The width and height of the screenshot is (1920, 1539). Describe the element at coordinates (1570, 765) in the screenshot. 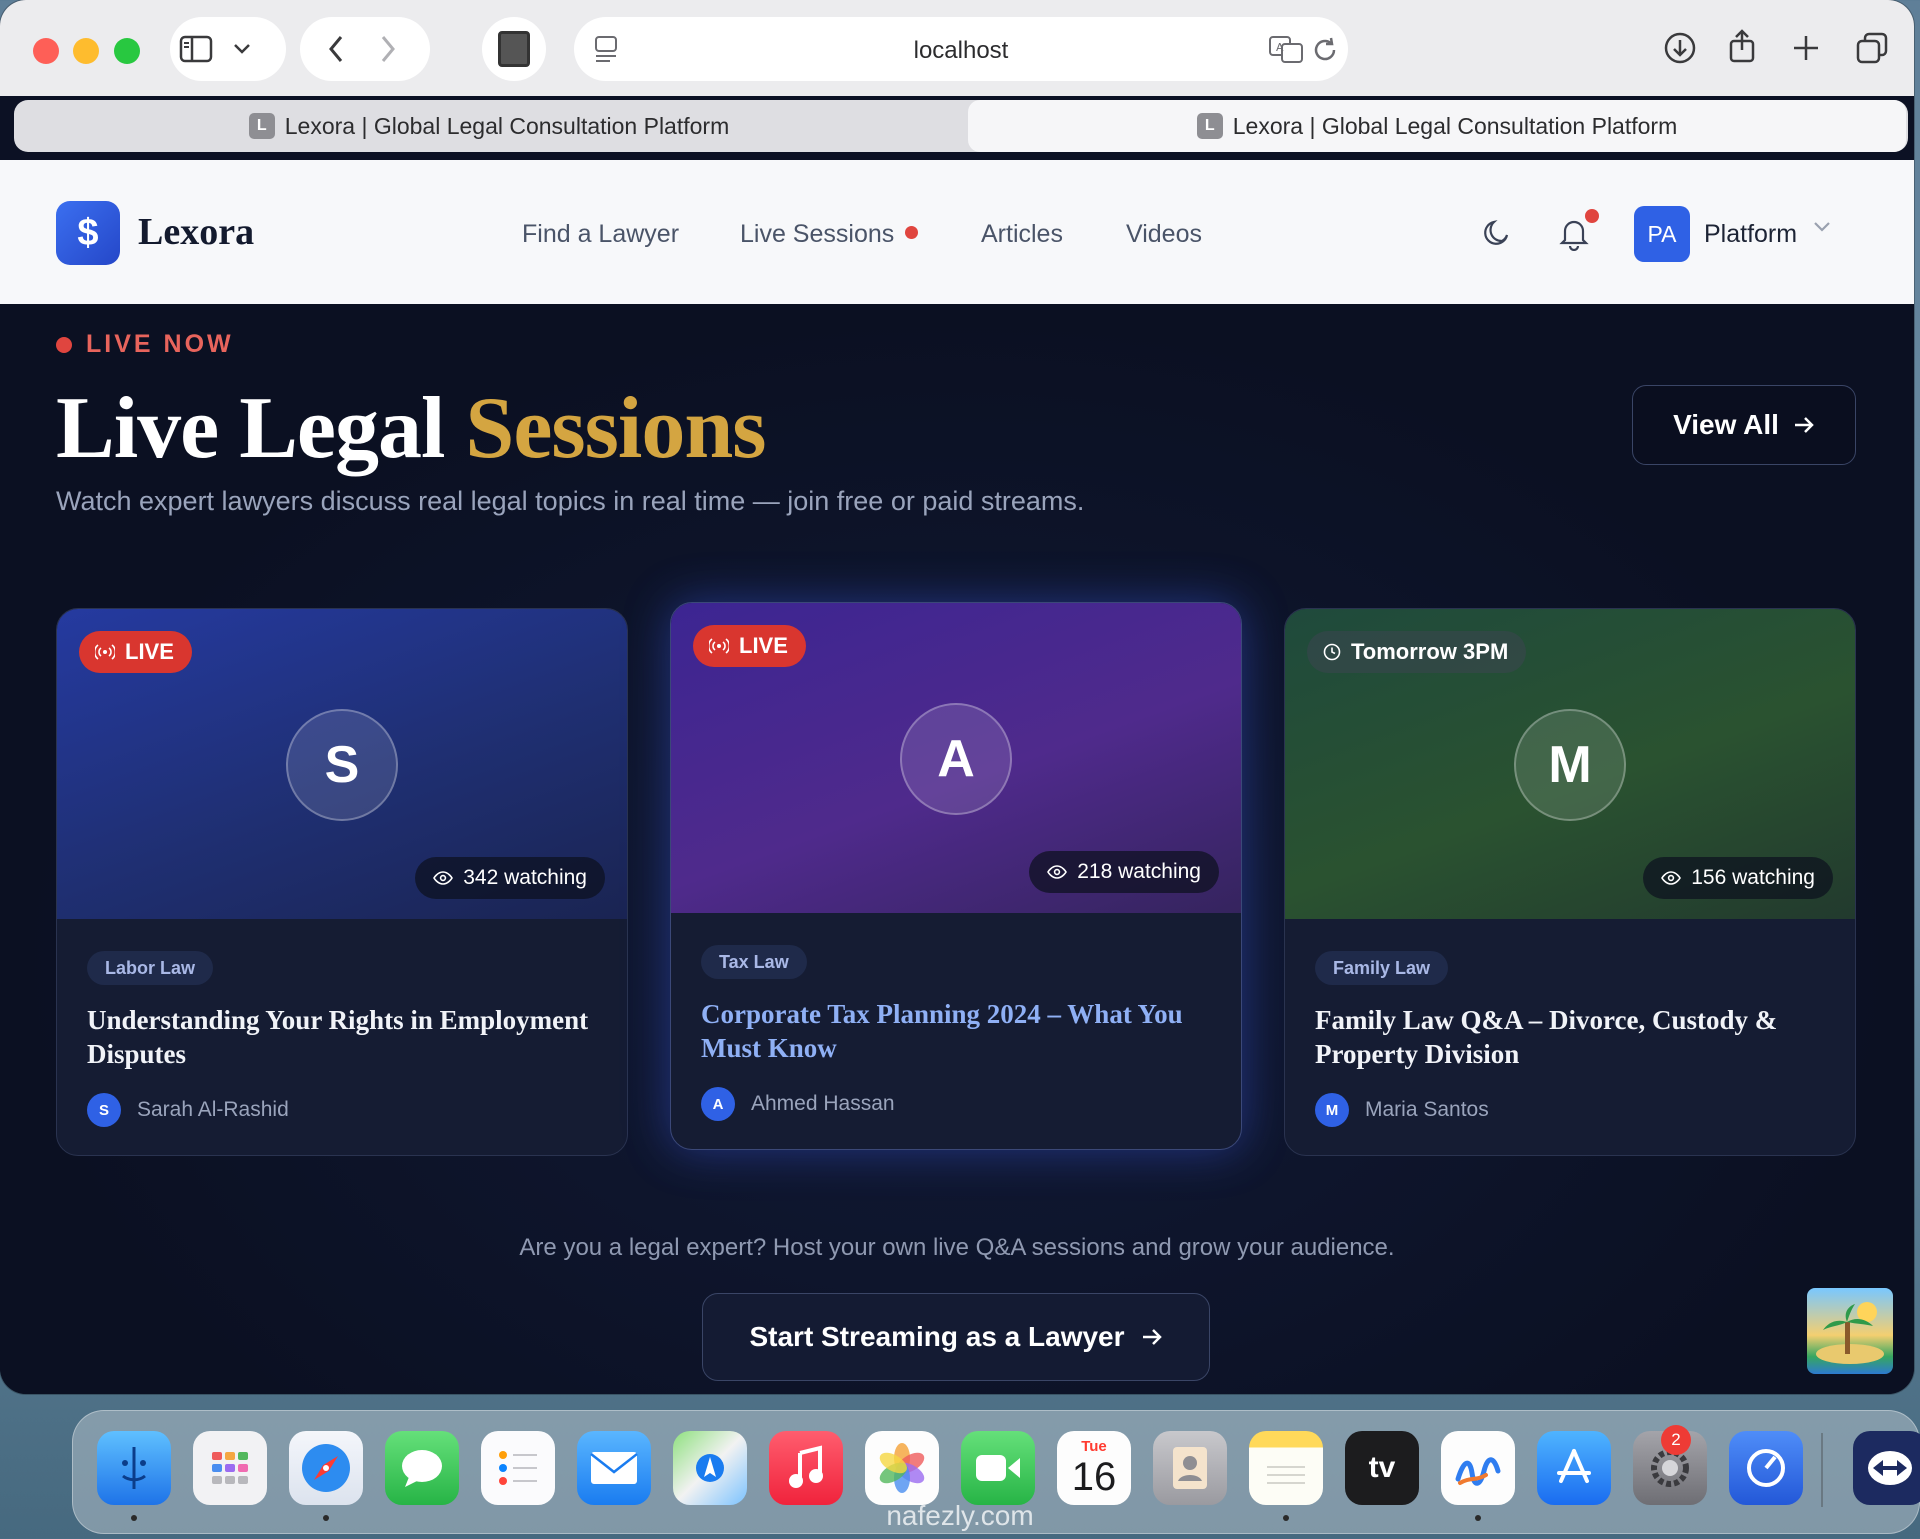

I see `host-avatar: M` at that location.